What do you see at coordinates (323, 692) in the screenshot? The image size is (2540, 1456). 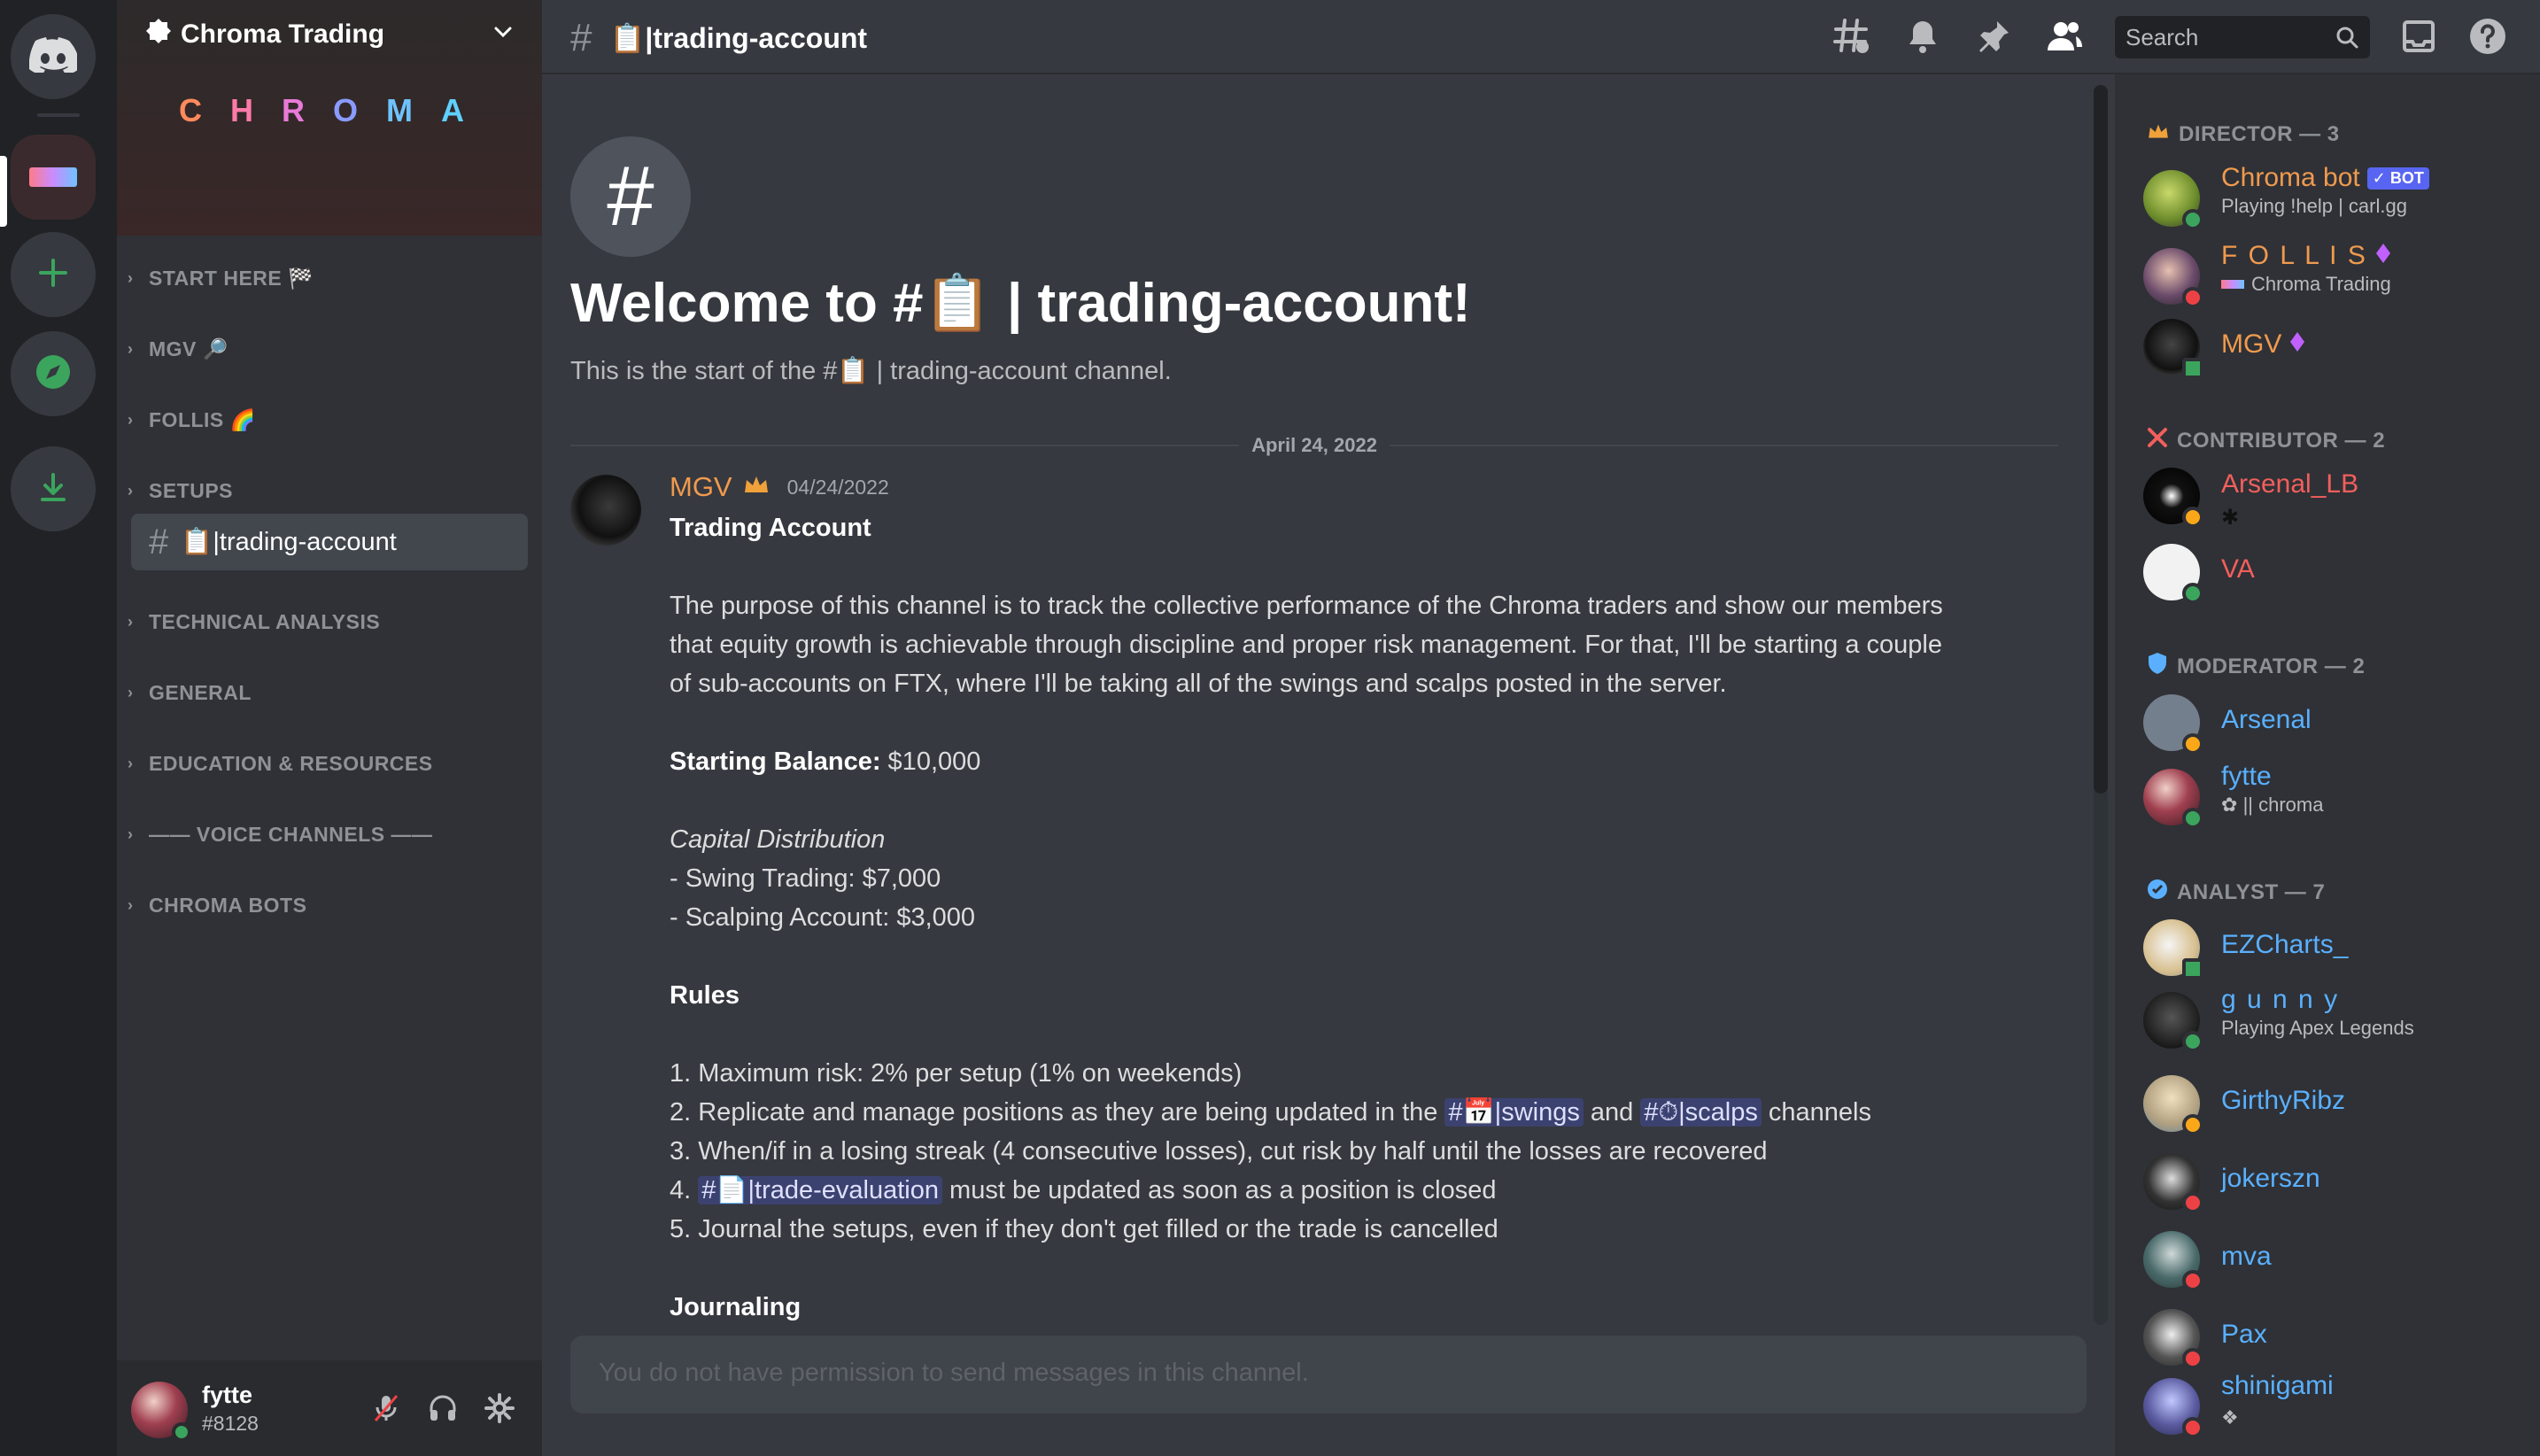 I see `category-general: › GENERAL` at bounding box center [323, 692].